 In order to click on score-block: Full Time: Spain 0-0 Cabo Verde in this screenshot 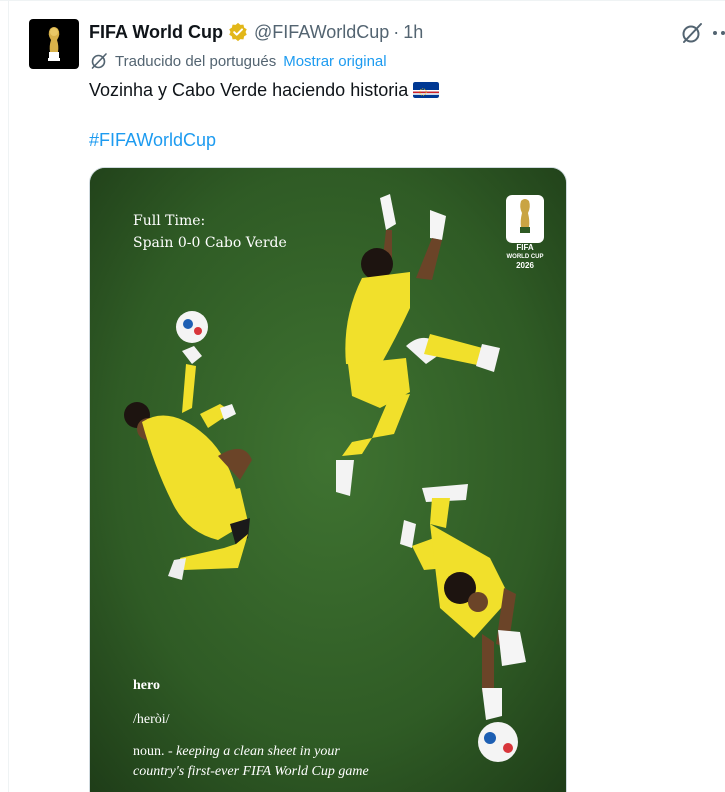, I will do `click(210, 232)`.